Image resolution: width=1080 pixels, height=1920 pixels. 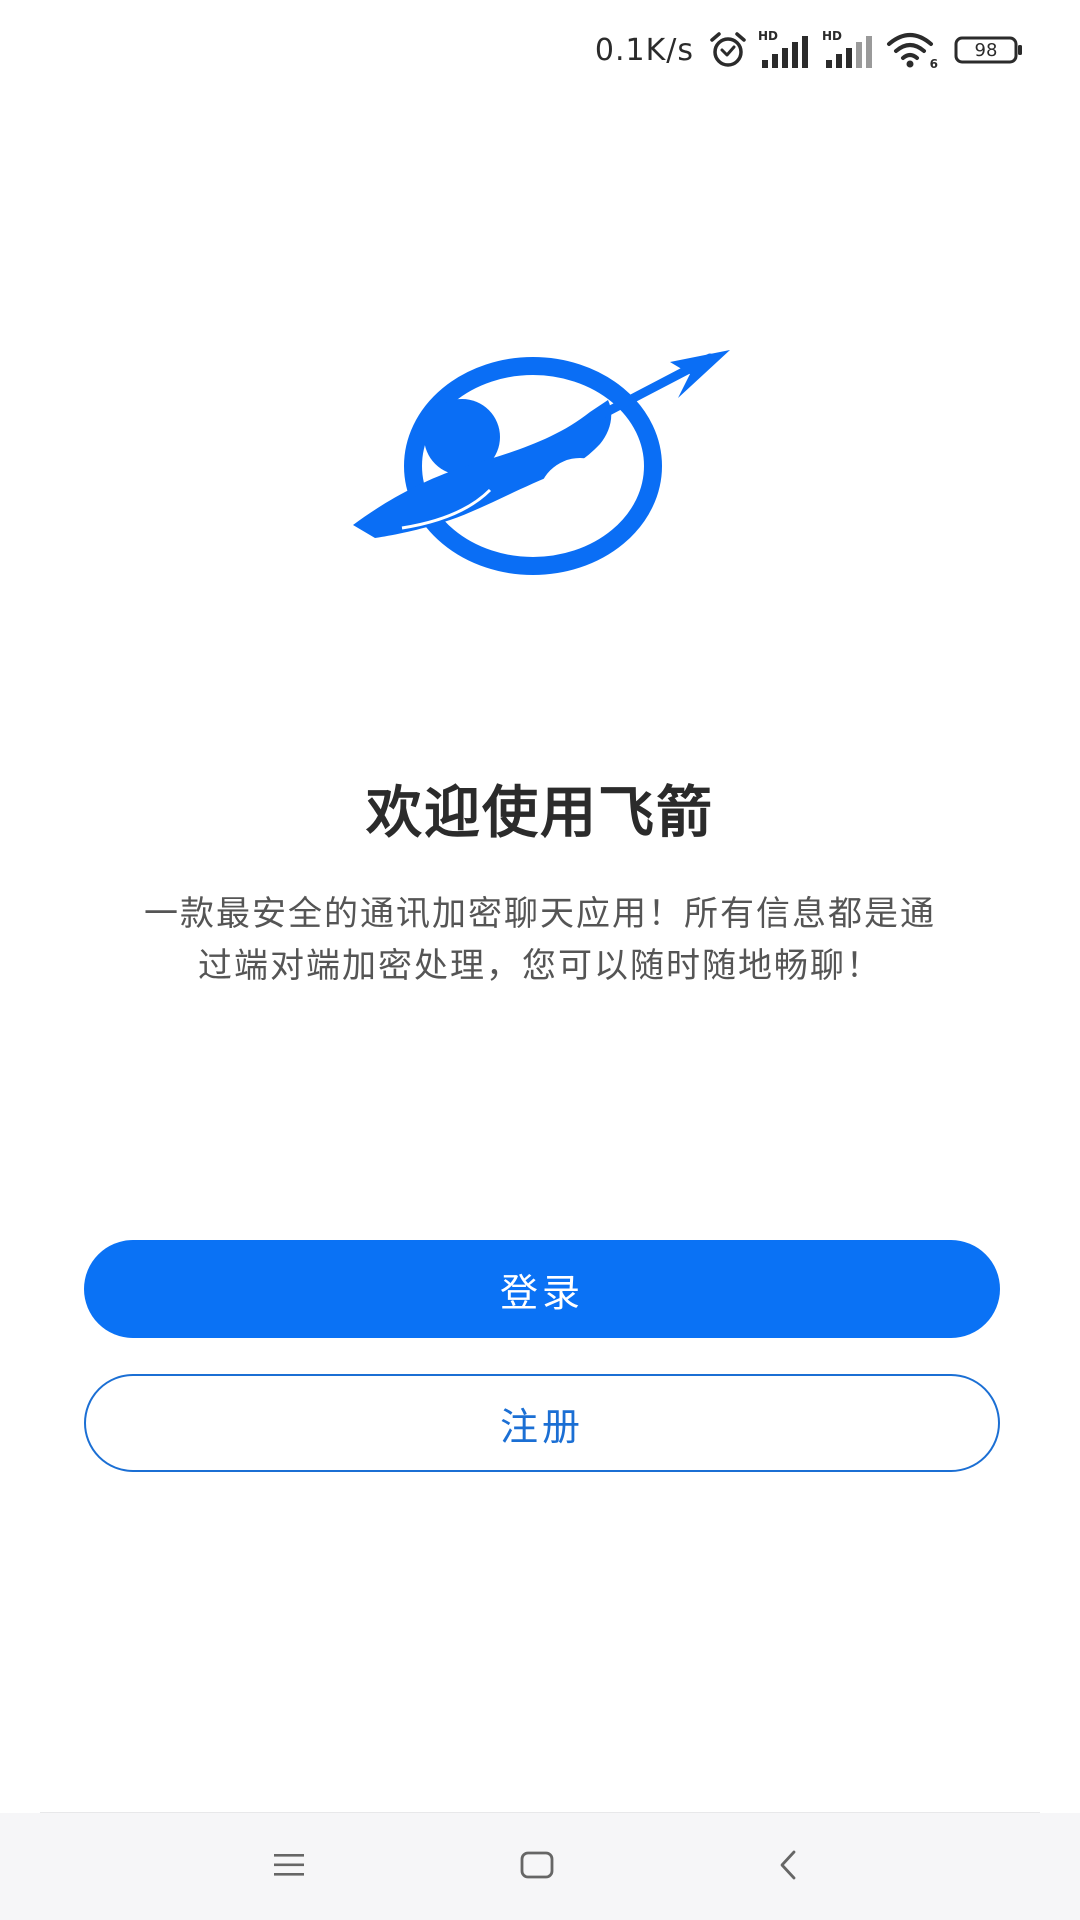 I want to click on flying-arrow-logo-icon, so click(x=541, y=462).